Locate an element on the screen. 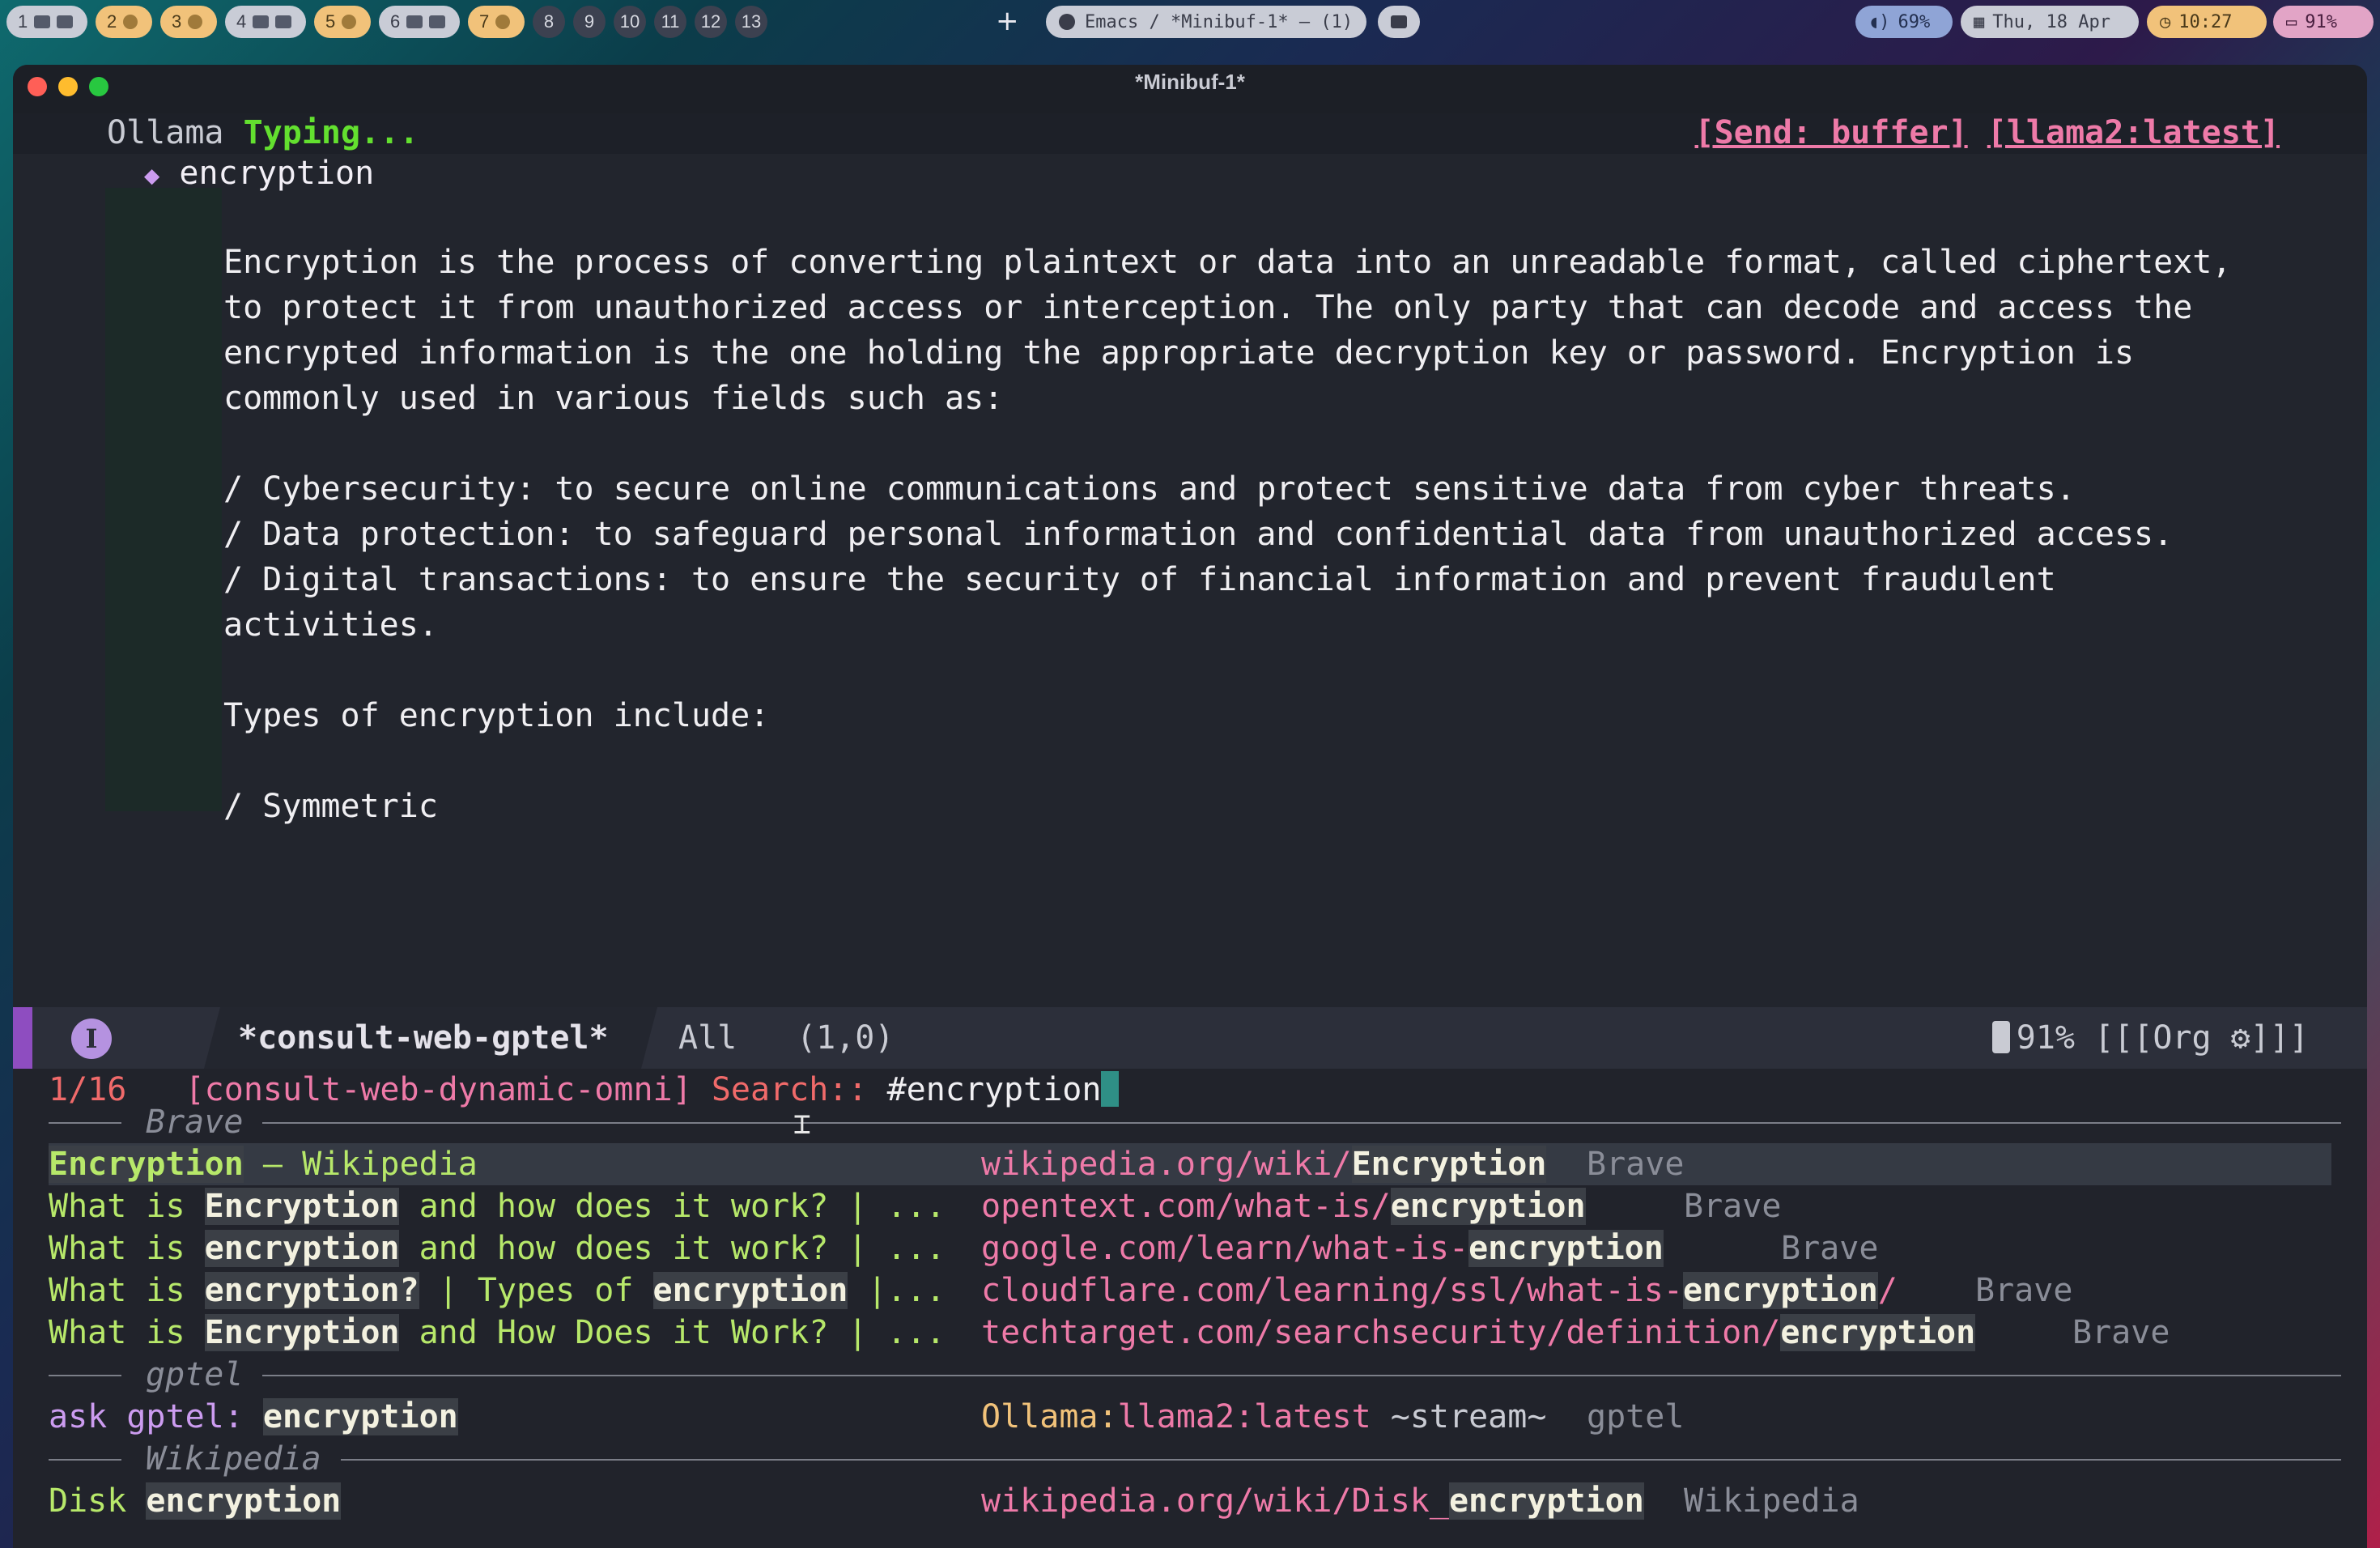 This screenshot has height=1548, width=2380. candidate-group-wikipedia: Wikipedia is located at coordinates (1198, 1459).